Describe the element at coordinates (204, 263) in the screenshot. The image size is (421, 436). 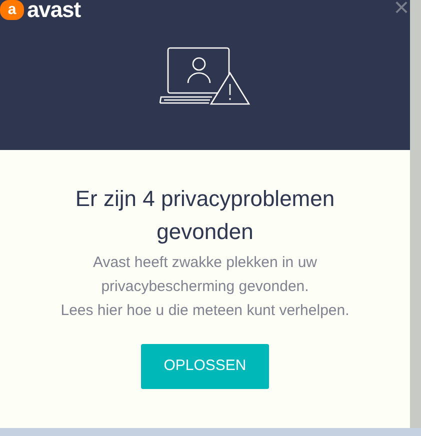
I see `message-line: Avast heeft zwakke plekken in uw` at that location.